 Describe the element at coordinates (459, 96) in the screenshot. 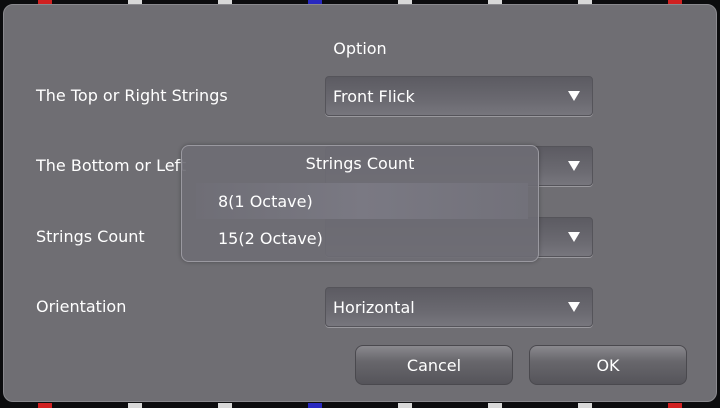

I see `top-strings-select: Front Flick` at that location.